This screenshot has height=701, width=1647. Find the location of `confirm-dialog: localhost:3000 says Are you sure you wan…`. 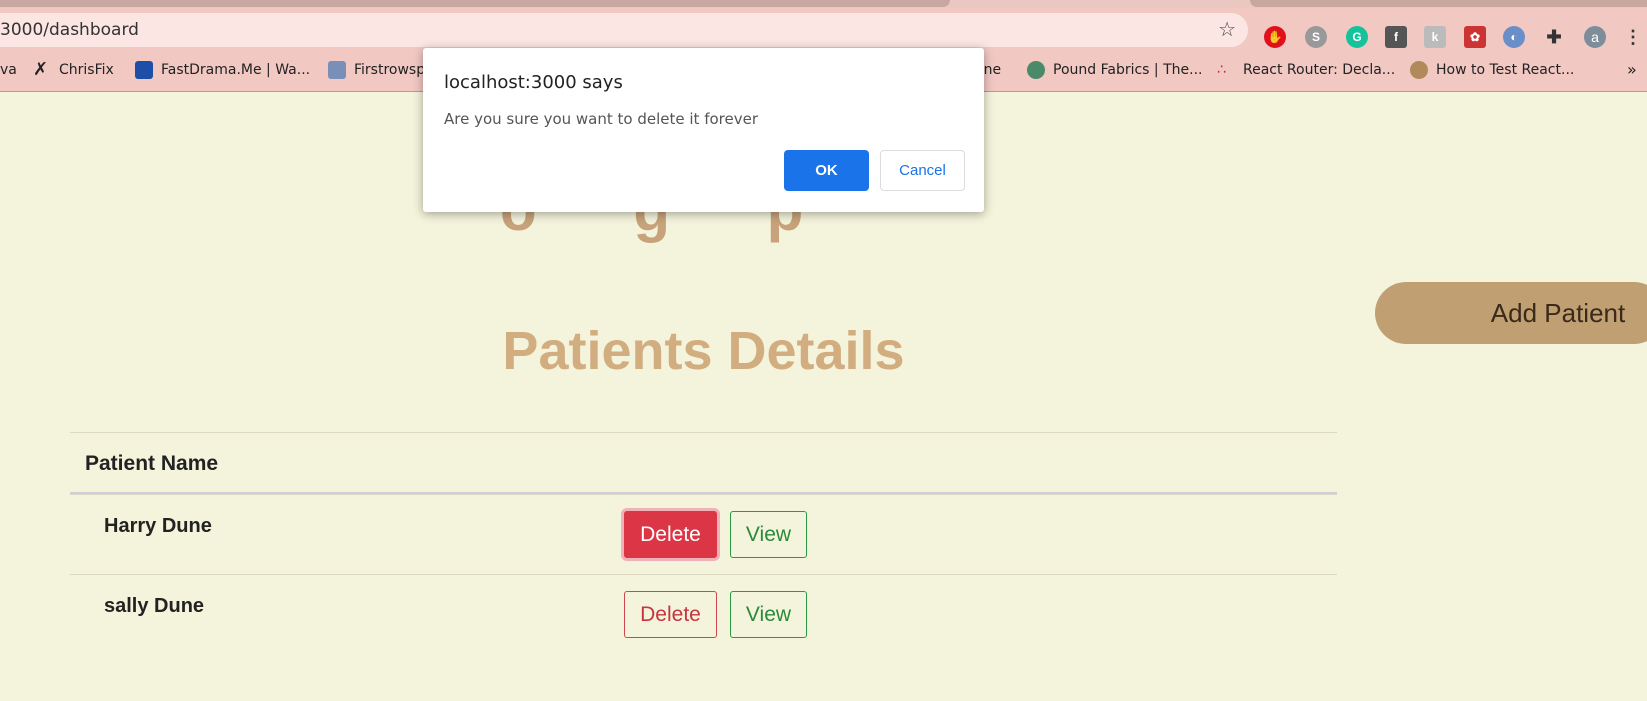

confirm-dialog: localhost:3000 says Are you sure you wan… is located at coordinates (703, 130).